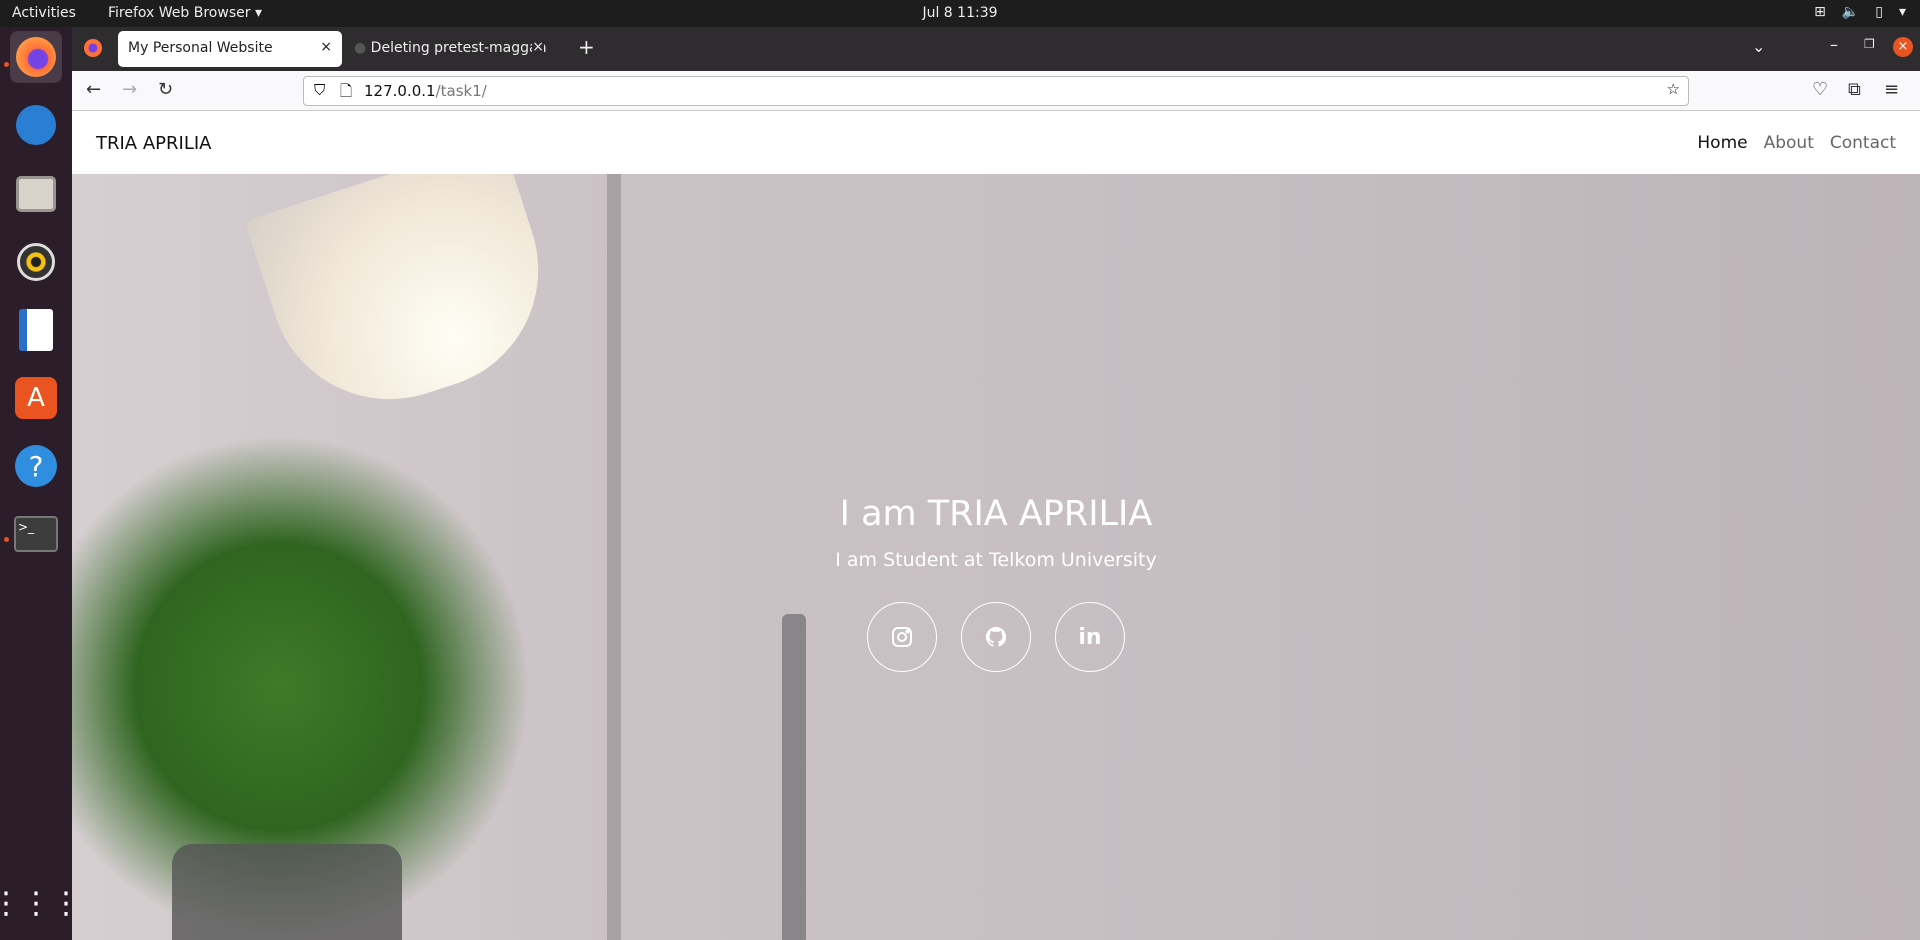  What do you see at coordinates (36, 57) in the screenshot?
I see `firefox-icon` at bounding box center [36, 57].